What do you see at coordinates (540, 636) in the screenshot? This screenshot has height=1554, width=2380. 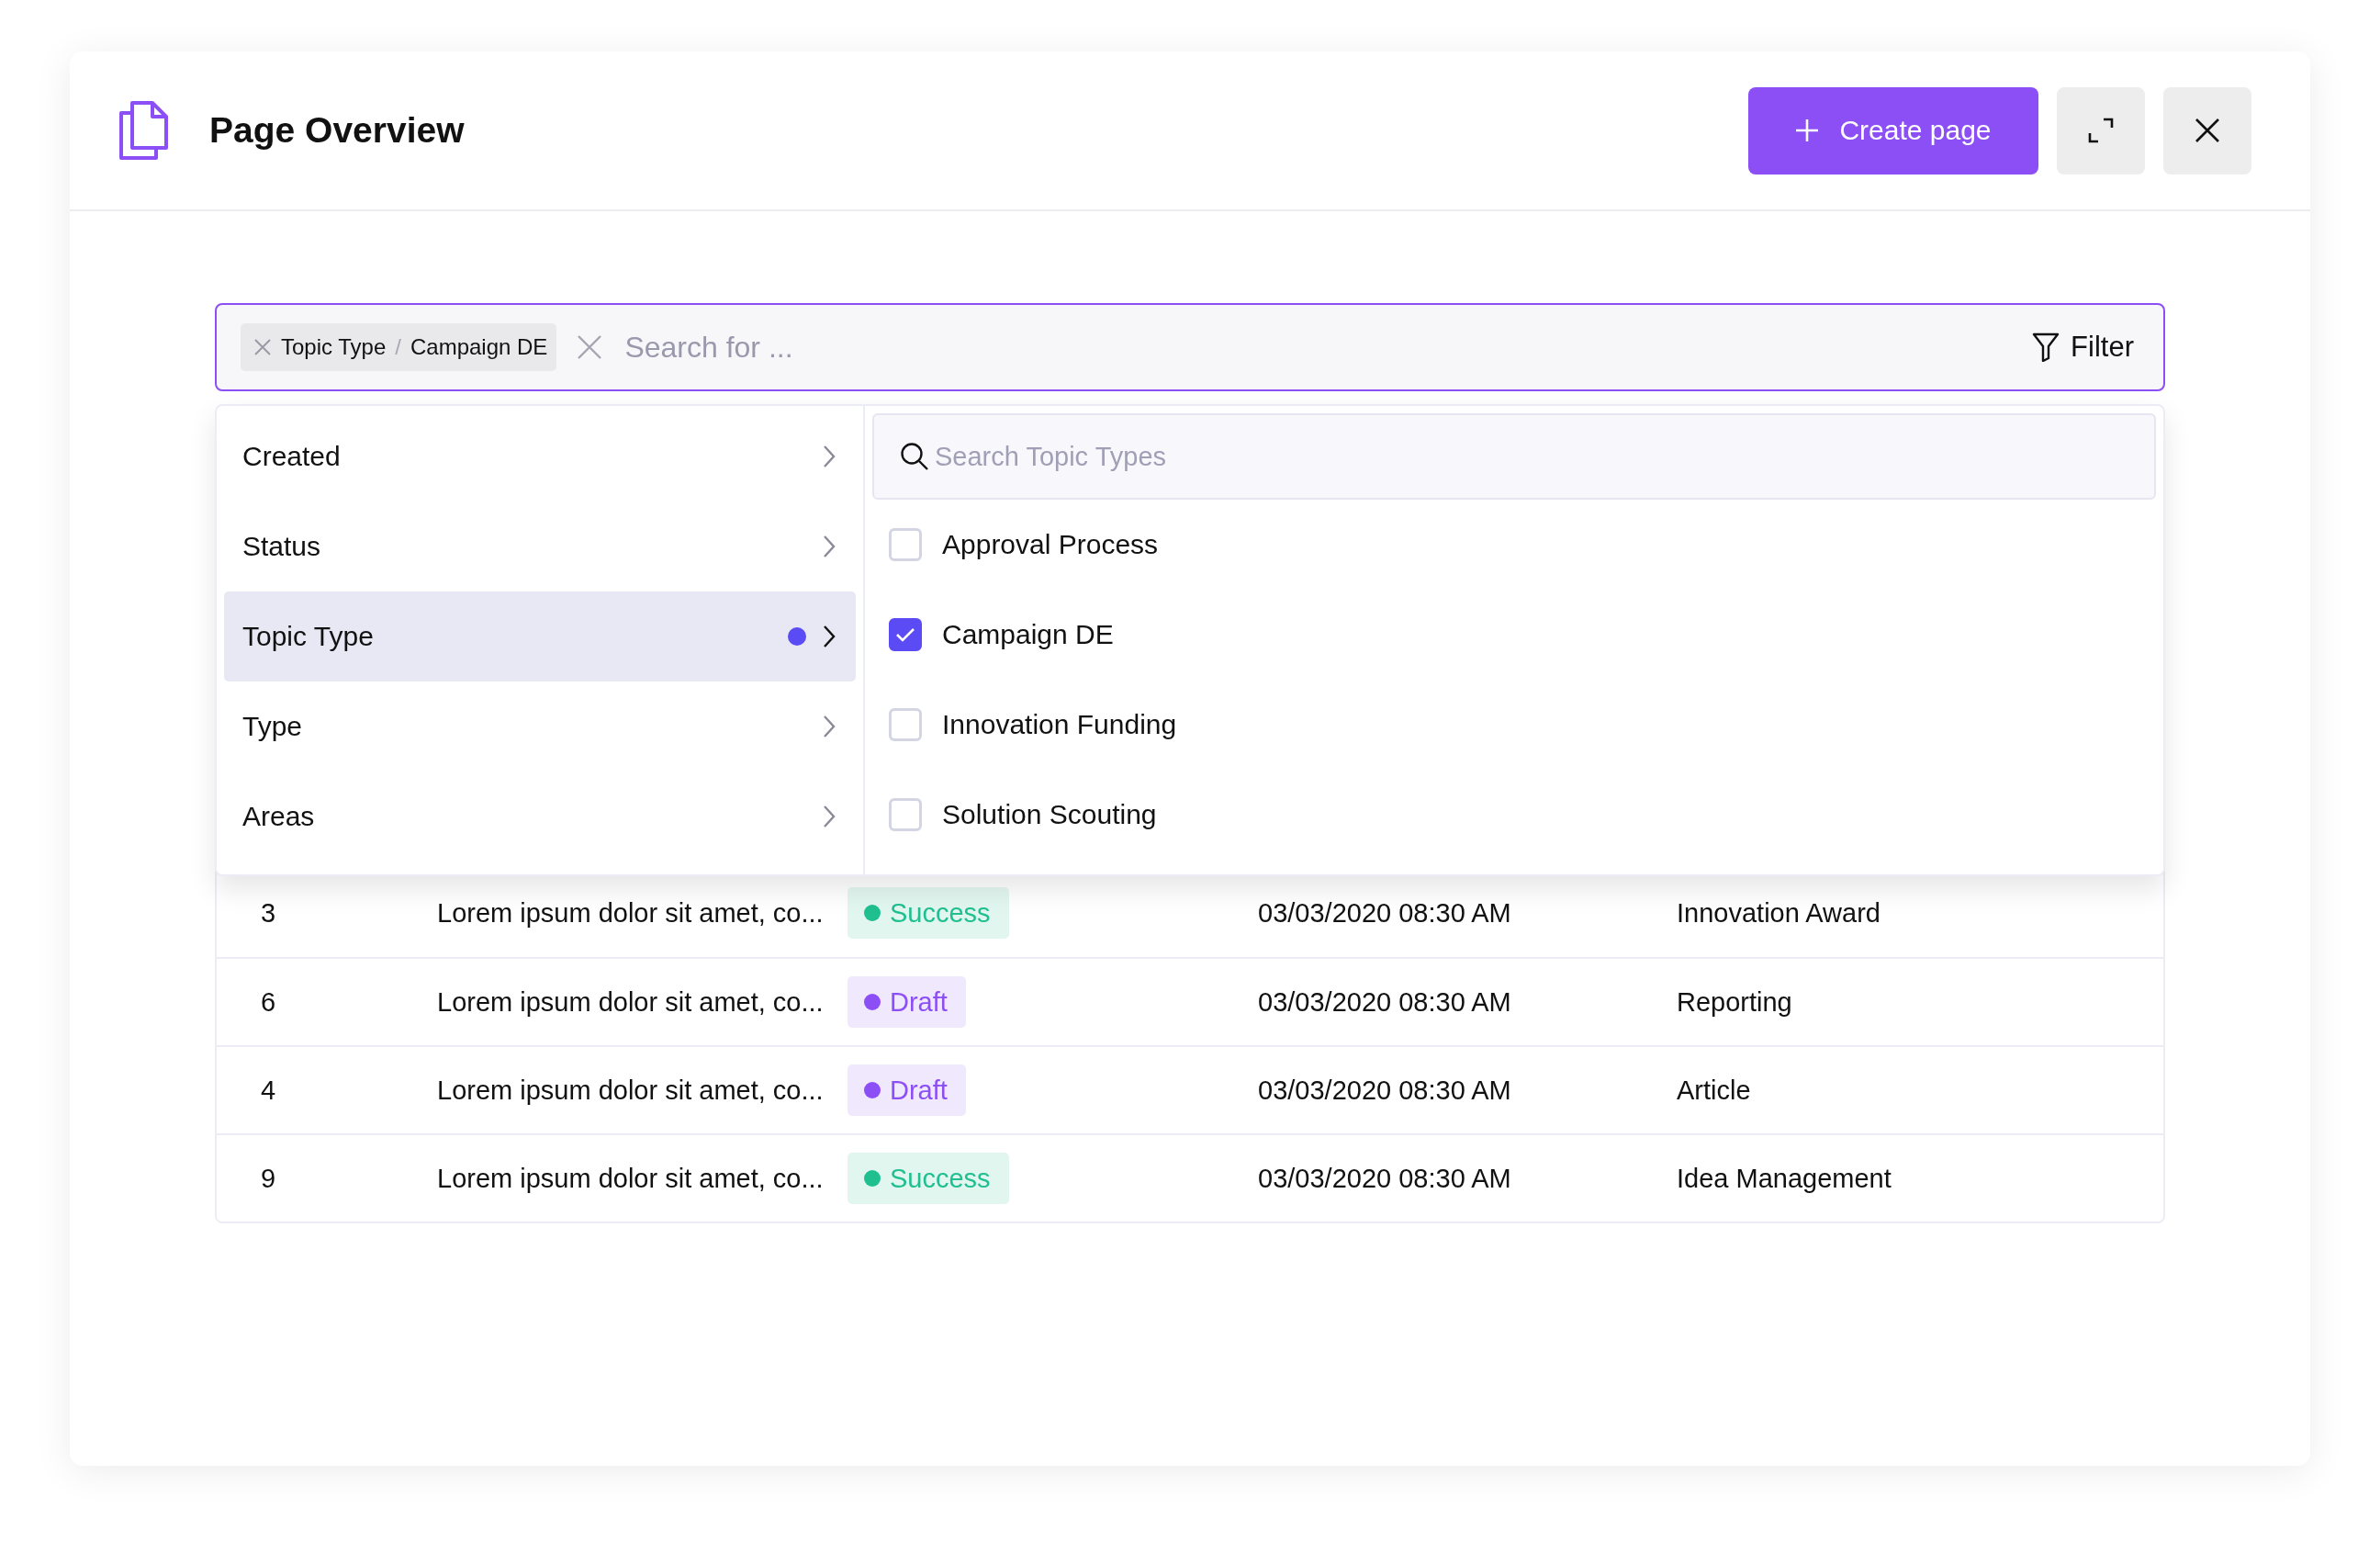 I see `filter-category: Topic Type` at bounding box center [540, 636].